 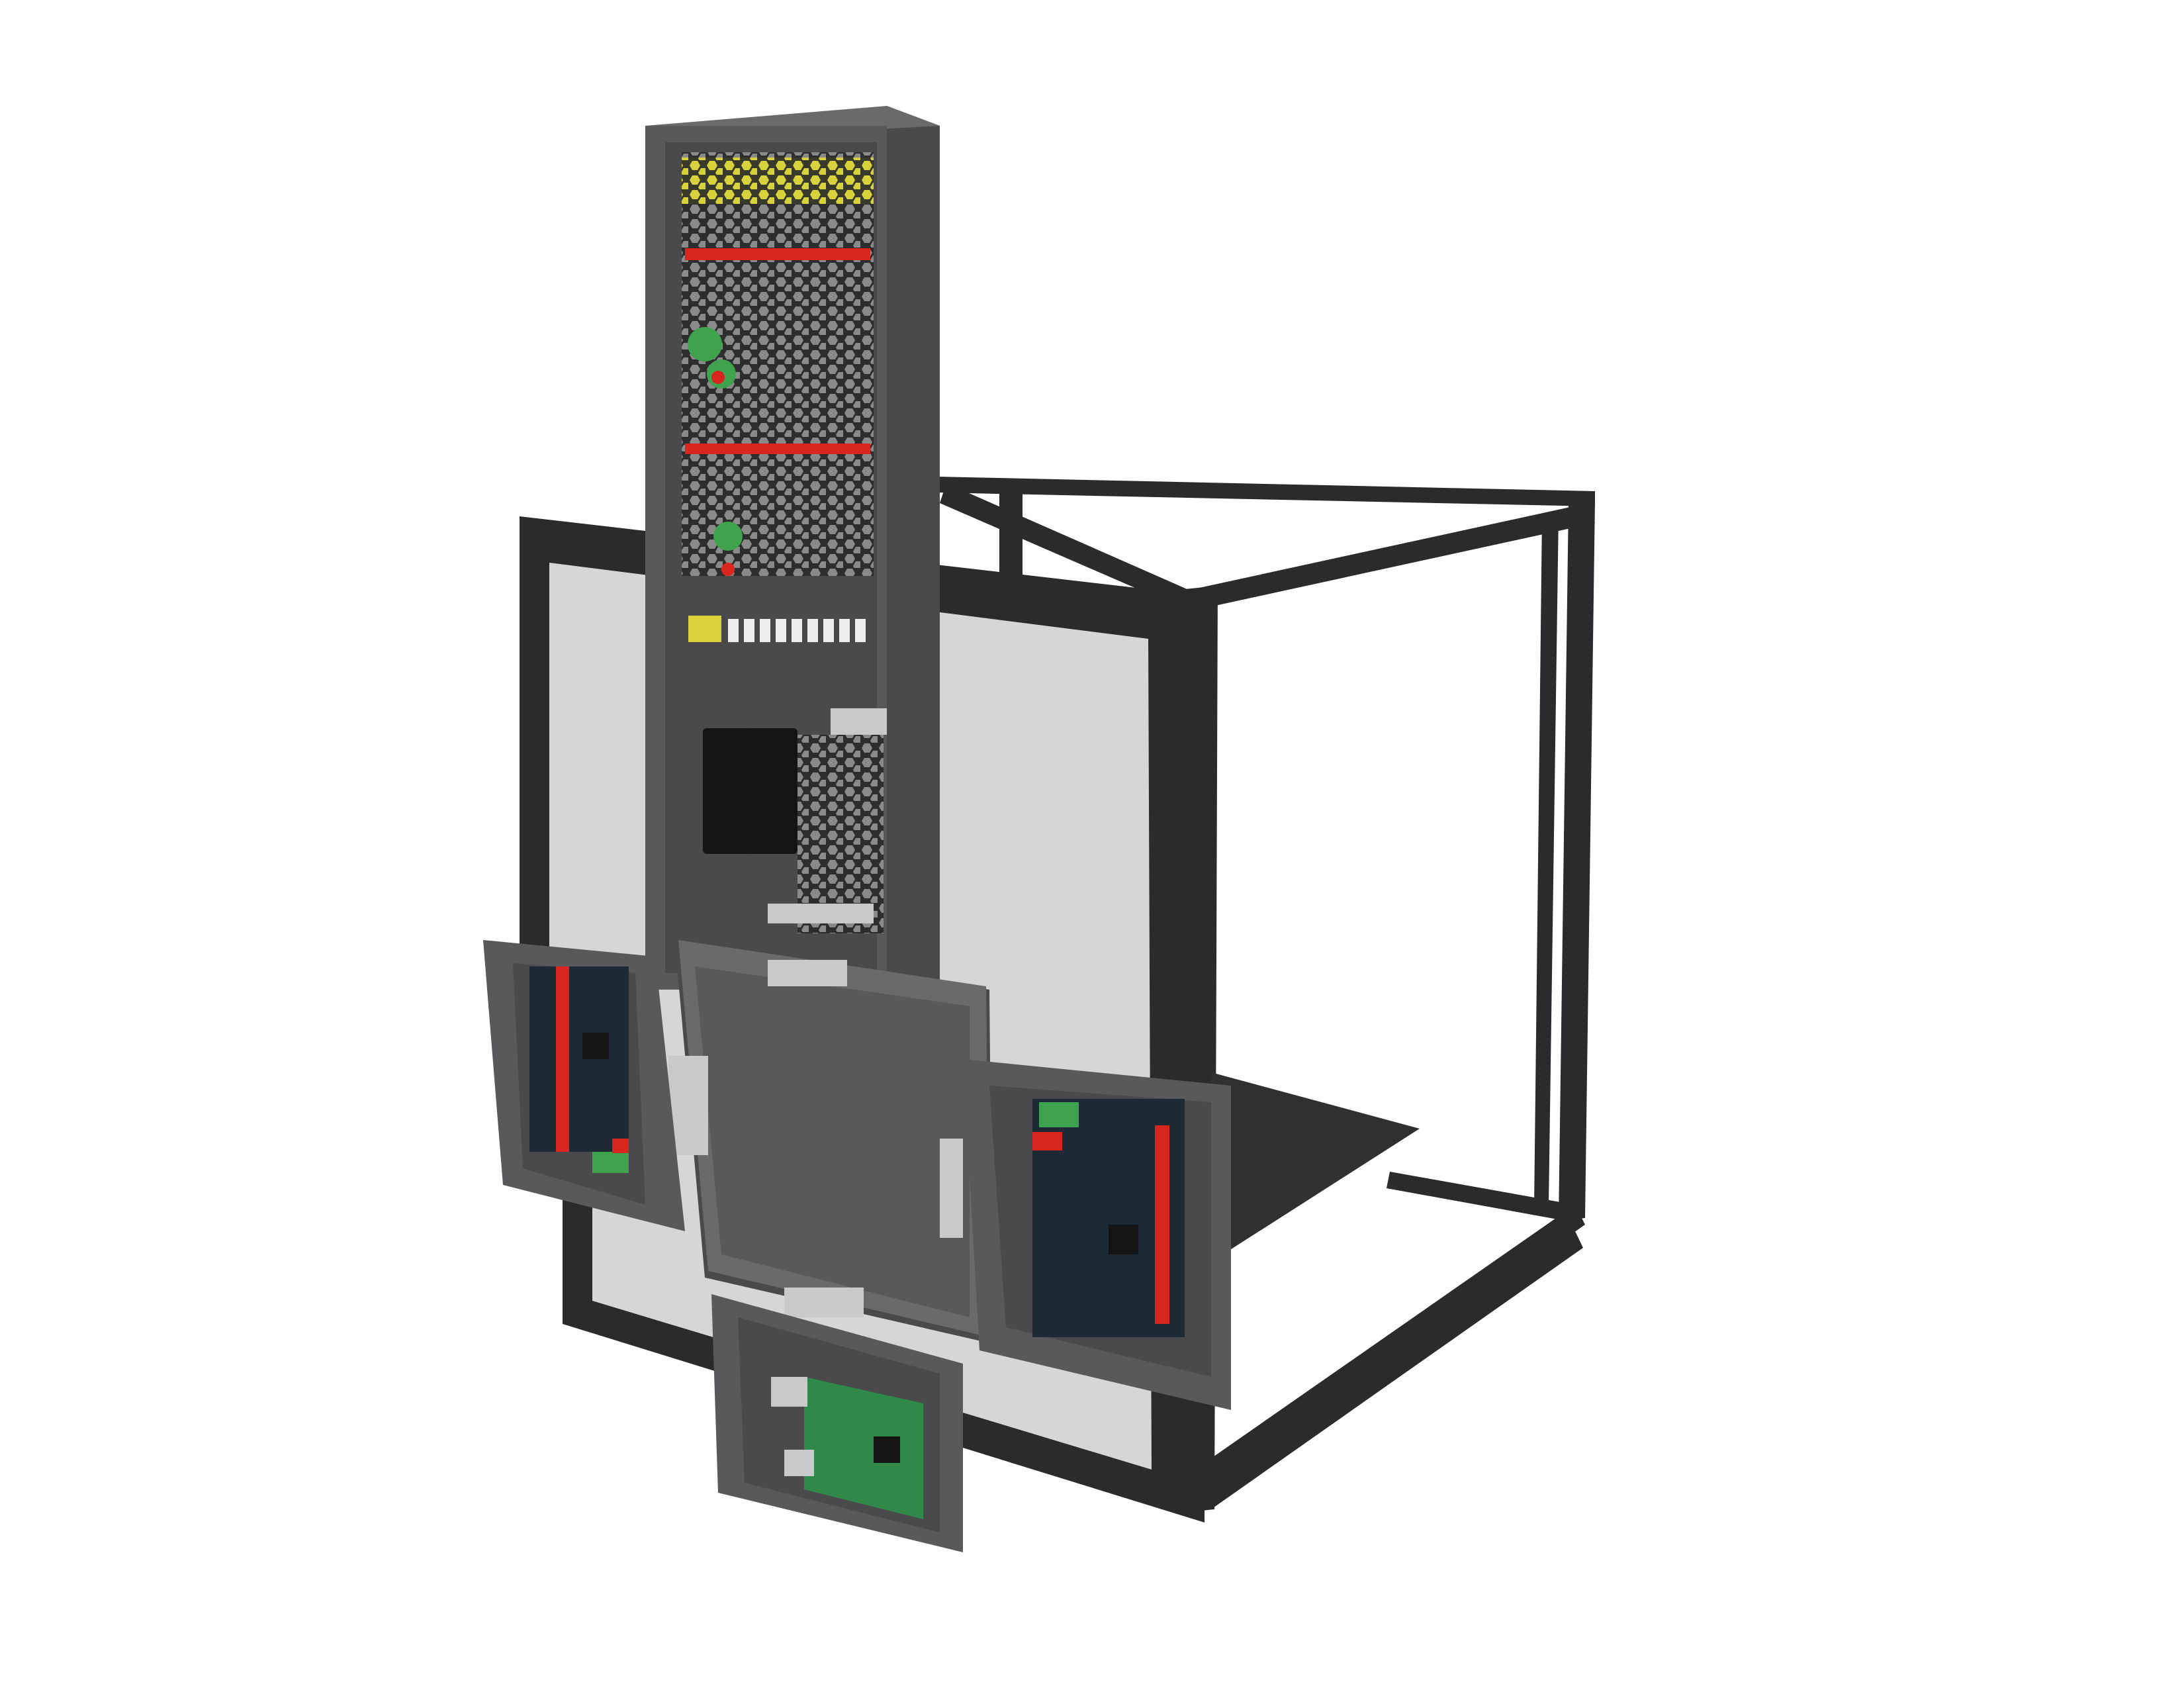 I want to click on psu-terminal-row, so click(x=797, y=630).